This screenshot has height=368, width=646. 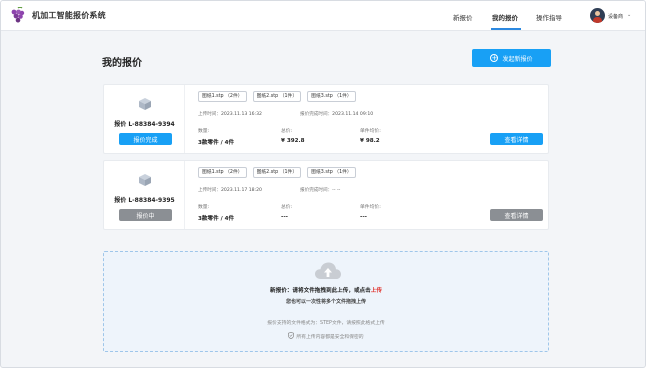 I want to click on new-quote-label: 发起新报价, so click(x=517, y=59).